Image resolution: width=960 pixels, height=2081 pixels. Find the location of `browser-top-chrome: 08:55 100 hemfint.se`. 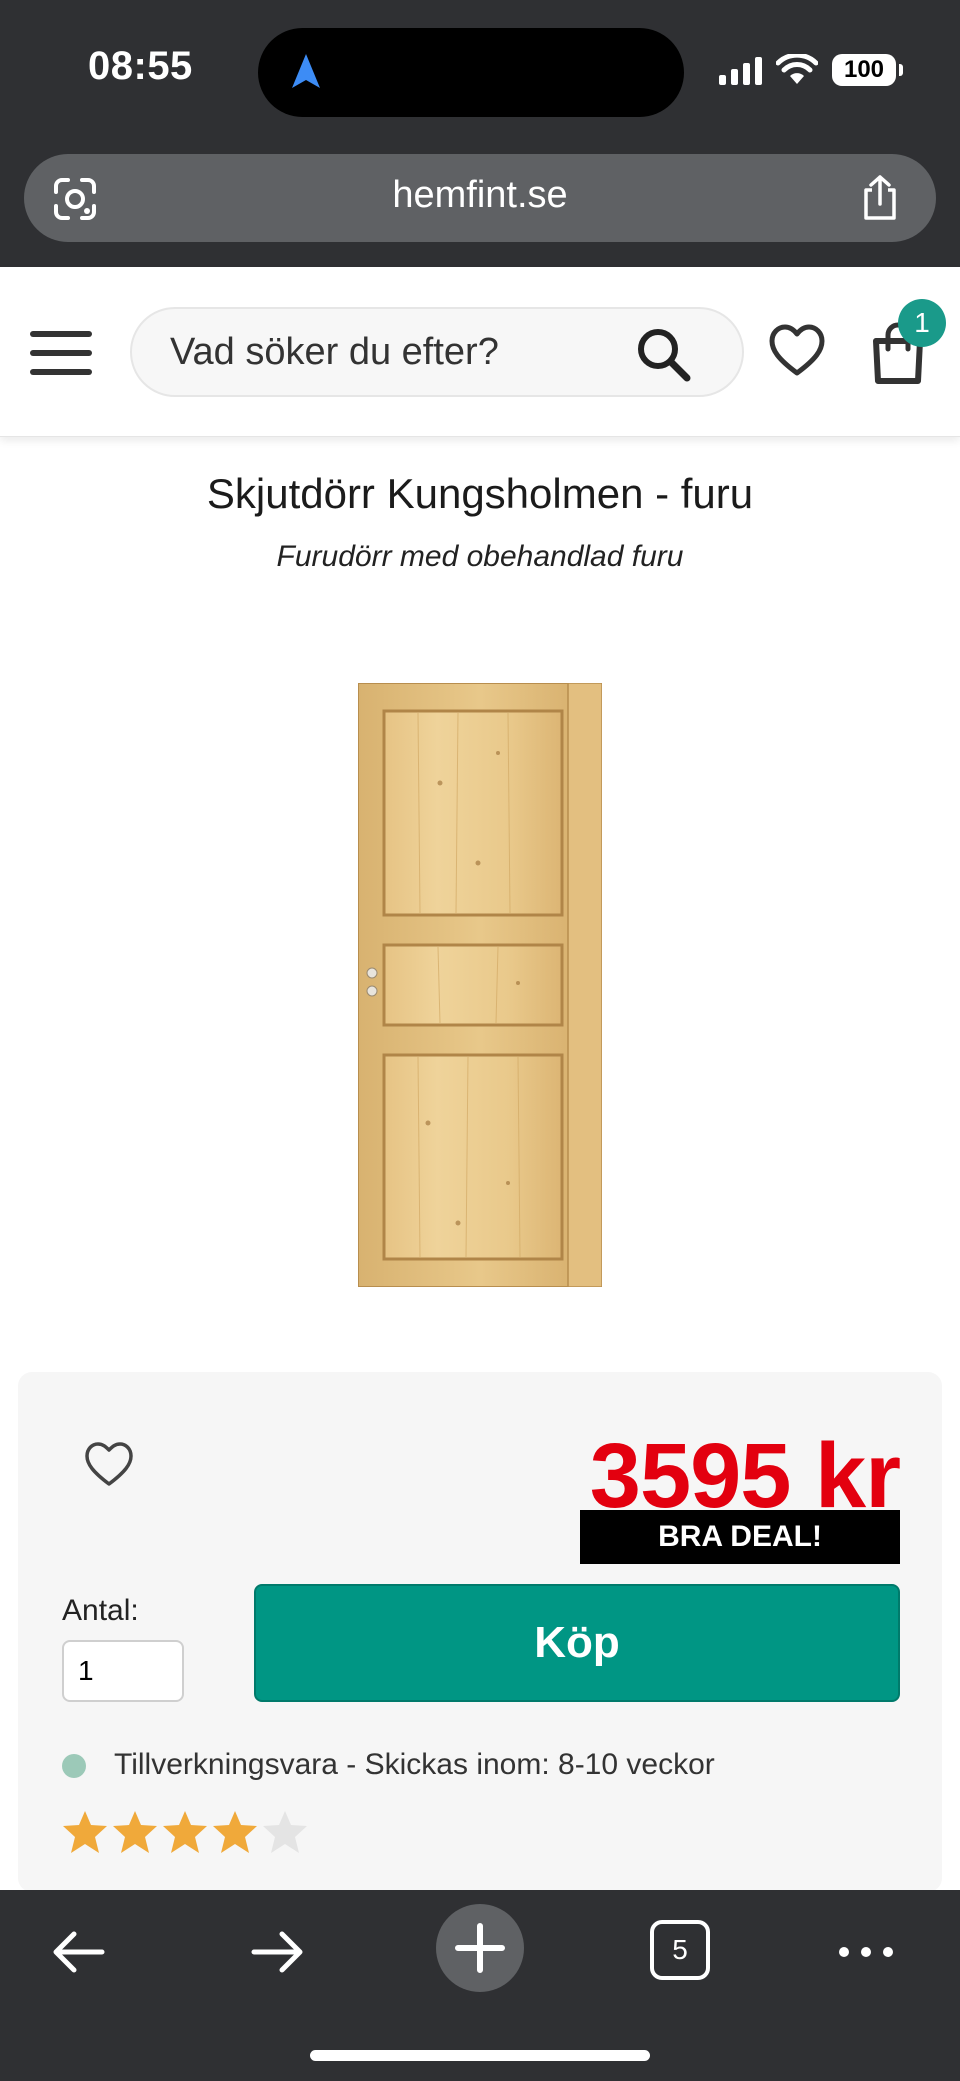

browser-top-chrome: 08:55 100 hemfint.se is located at coordinates (480, 133).